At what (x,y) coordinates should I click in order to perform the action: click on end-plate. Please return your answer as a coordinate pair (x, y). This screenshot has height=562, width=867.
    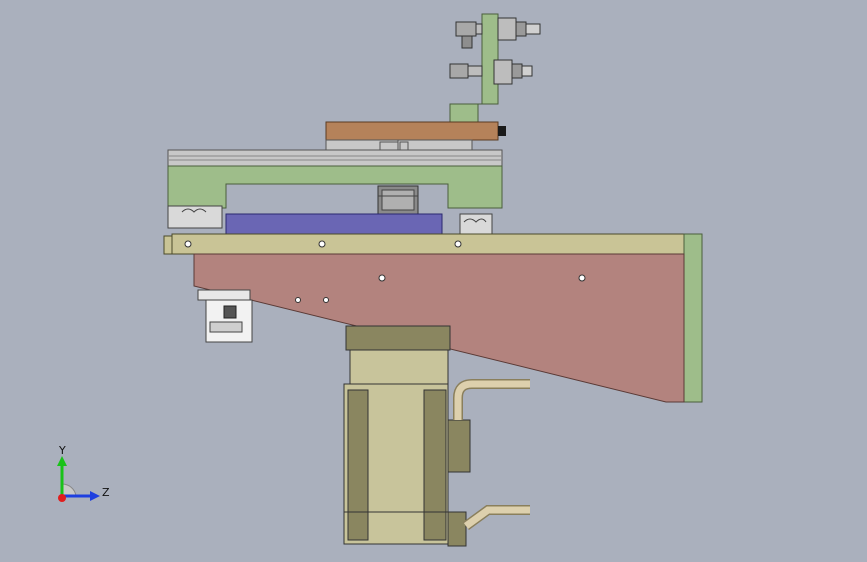
    Looking at the image, I should click on (693, 318).